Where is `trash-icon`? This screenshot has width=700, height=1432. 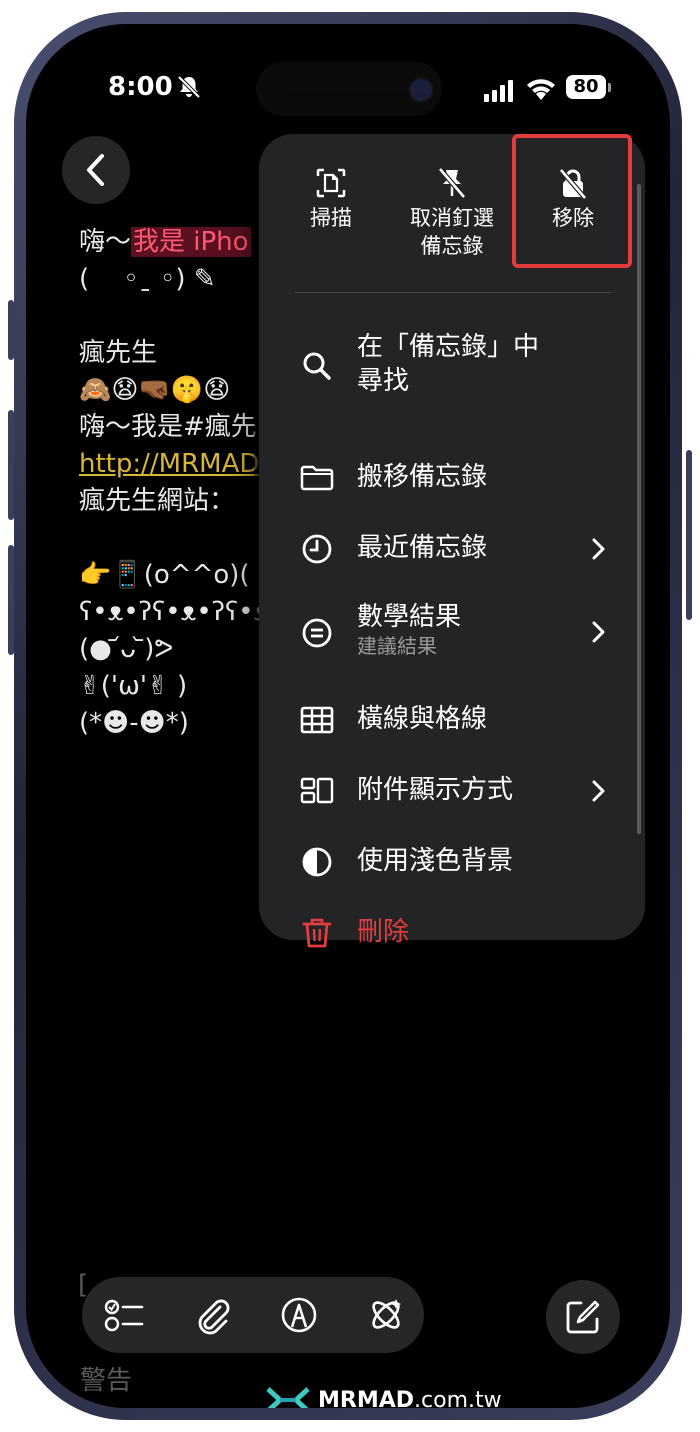 trash-icon is located at coordinates (317, 933).